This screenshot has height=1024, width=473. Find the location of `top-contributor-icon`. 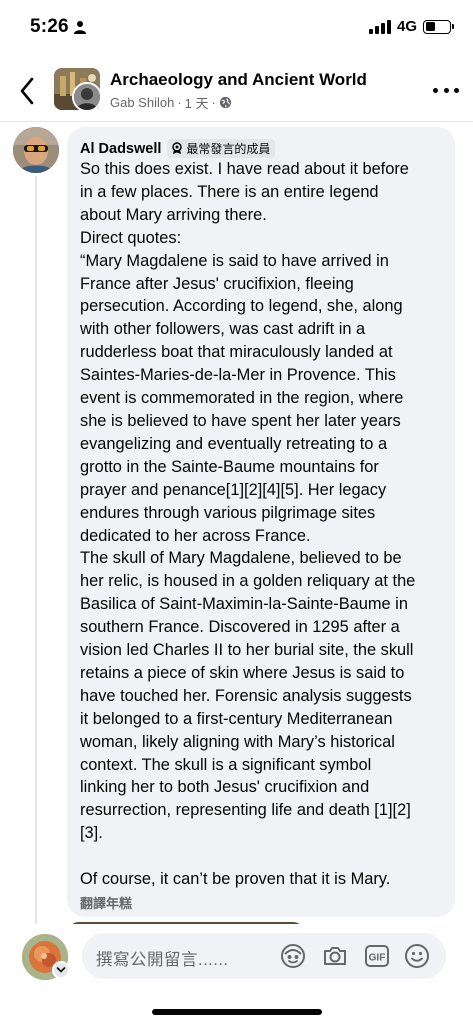

top-contributor-icon is located at coordinates (177, 148).